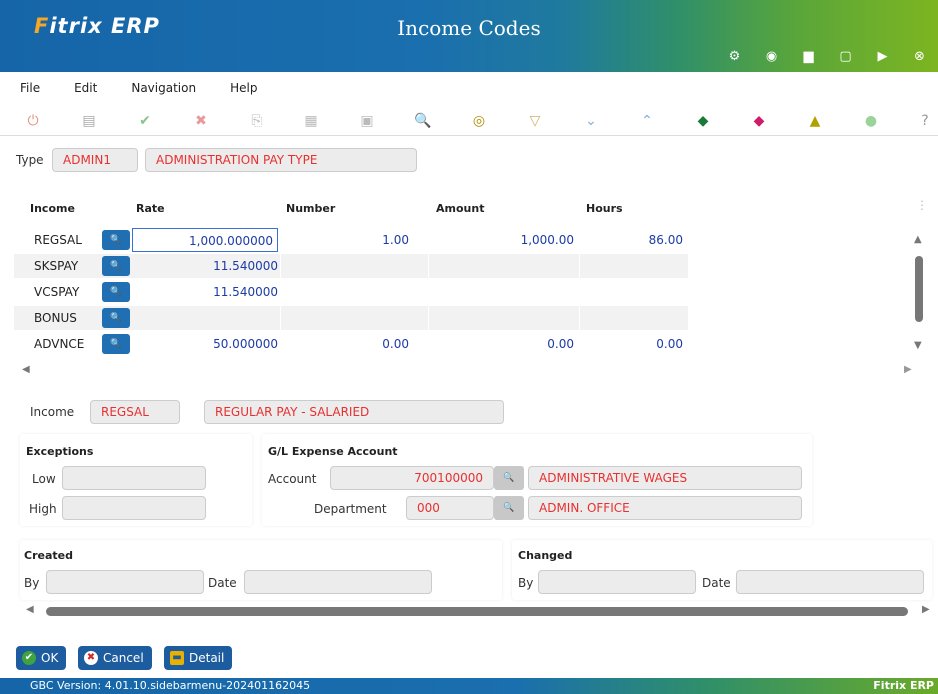 The width and height of the screenshot is (938, 694). I want to click on menu-help: Help, so click(243, 88).